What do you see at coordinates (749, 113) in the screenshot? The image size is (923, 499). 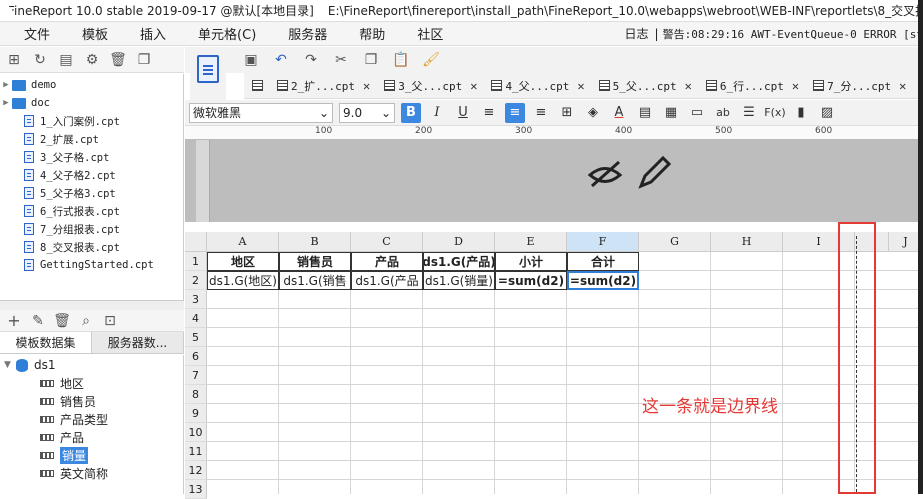 I see `rich-text-icon: ☰` at bounding box center [749, 113].